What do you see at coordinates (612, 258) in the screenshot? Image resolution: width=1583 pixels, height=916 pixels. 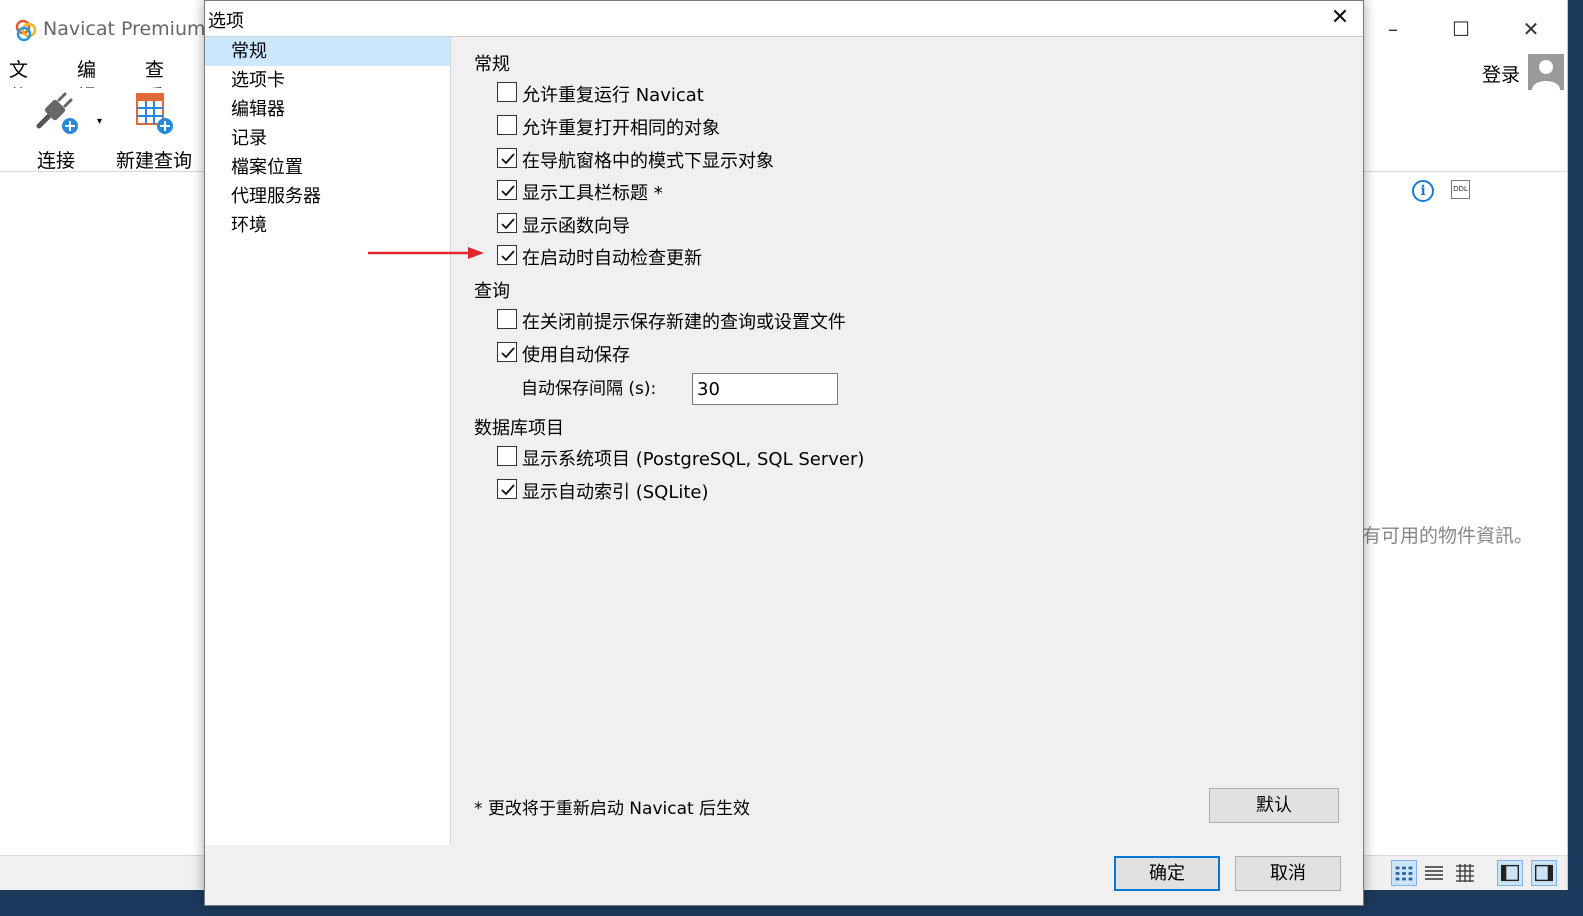 I see `option-label: 在启动时自动检查更新` at bounding box center [612, 258].